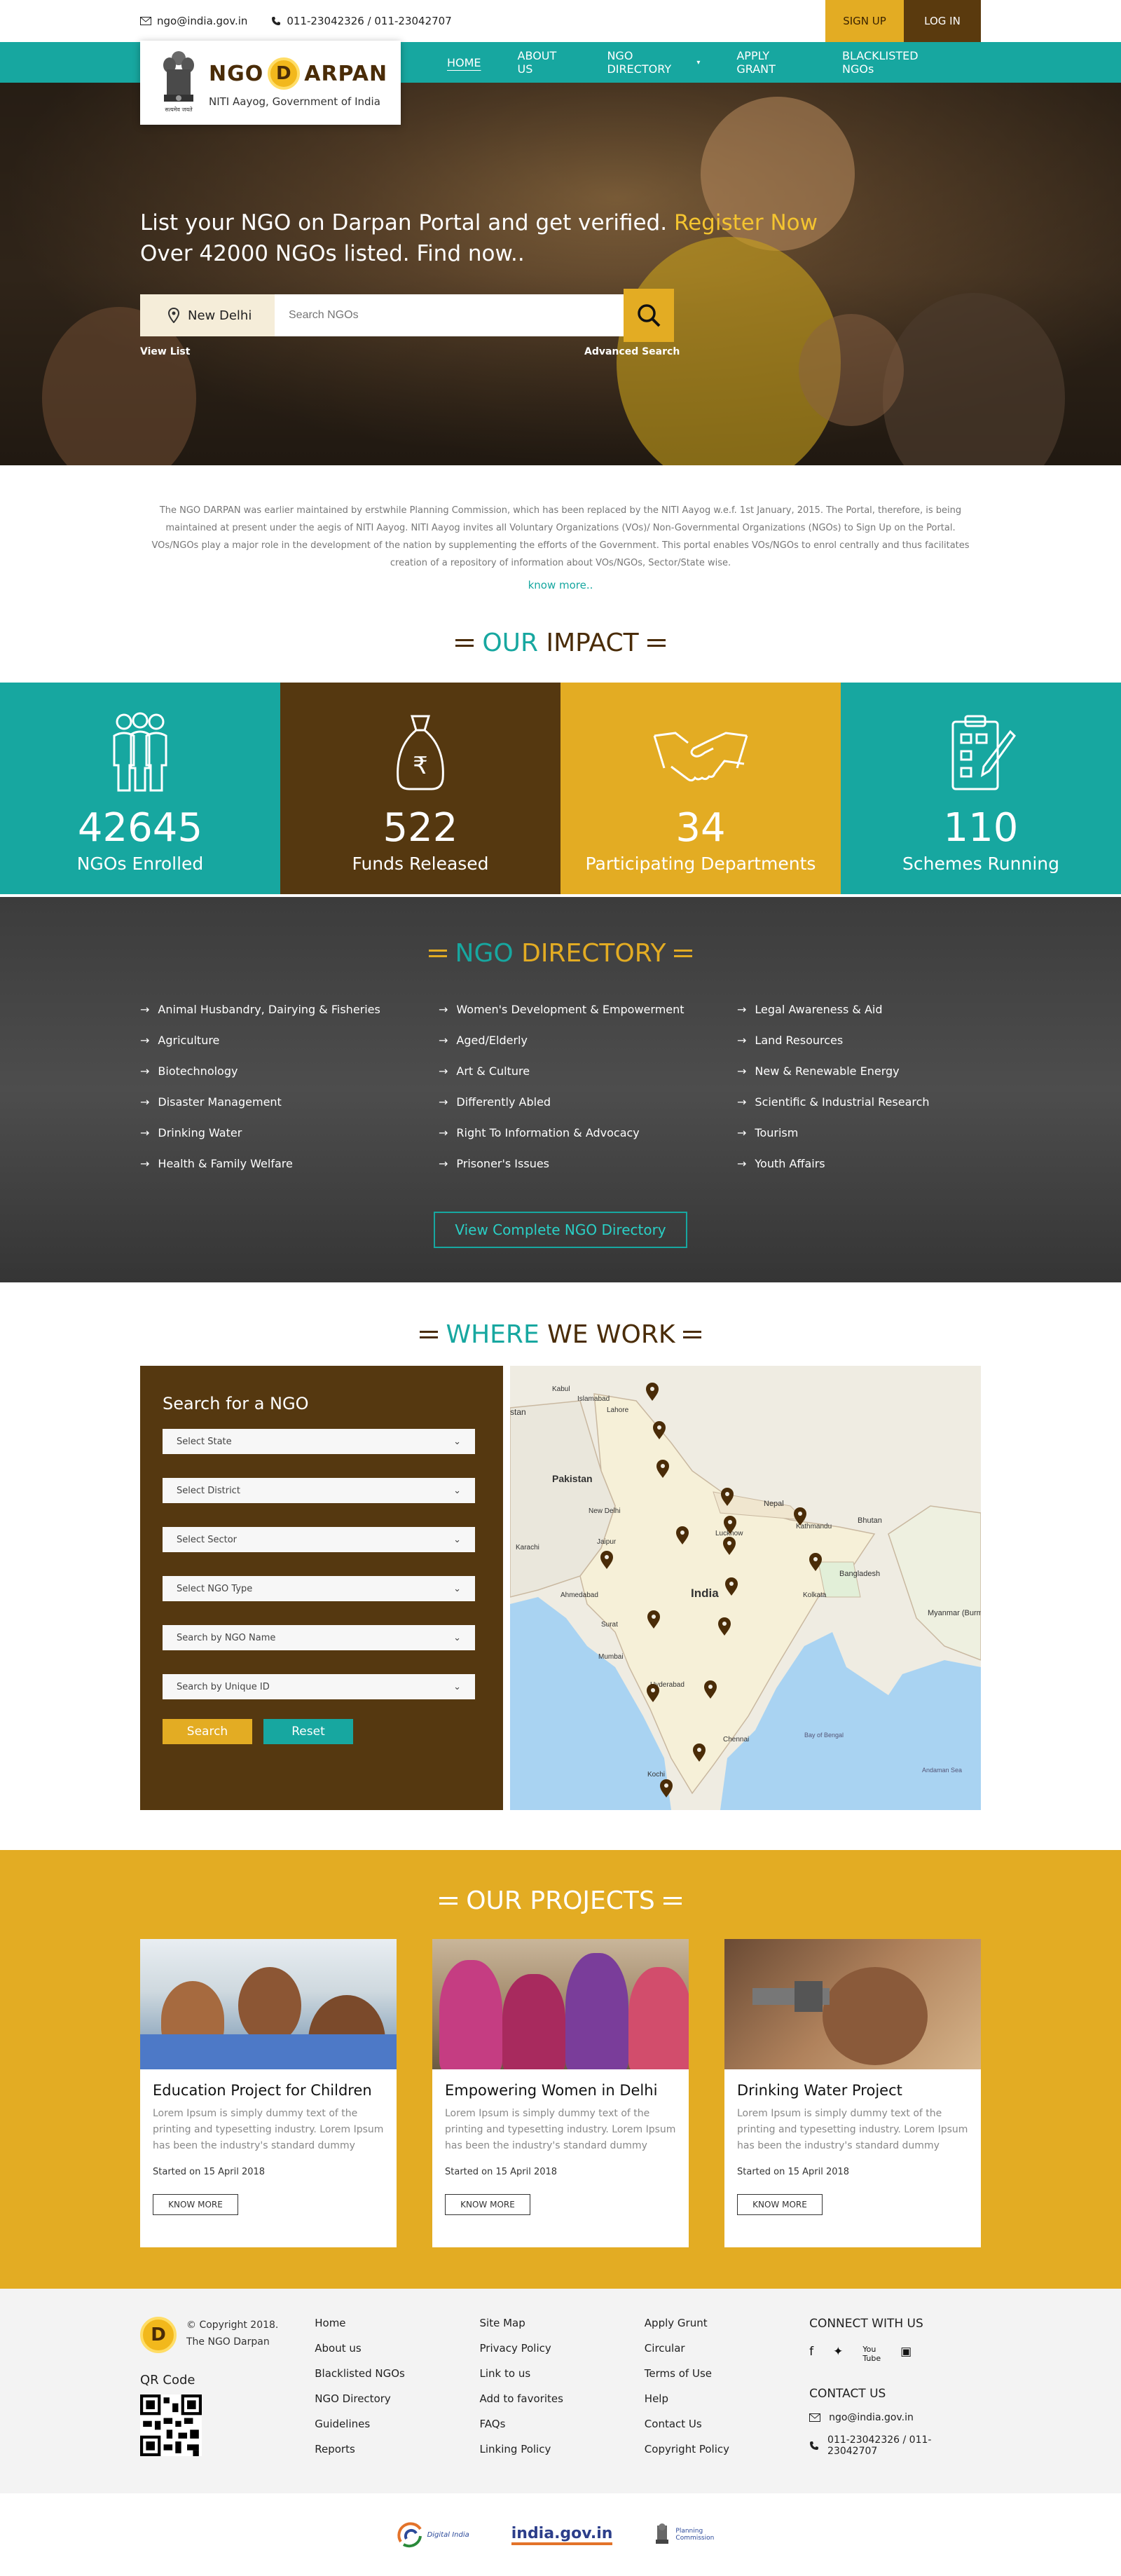 This screenshot has width=1121, height=2576. Describe the element at coordinates (319, 1687) in the screenshot. I see `select-field: Search by Unique ID ⌄` at that location.